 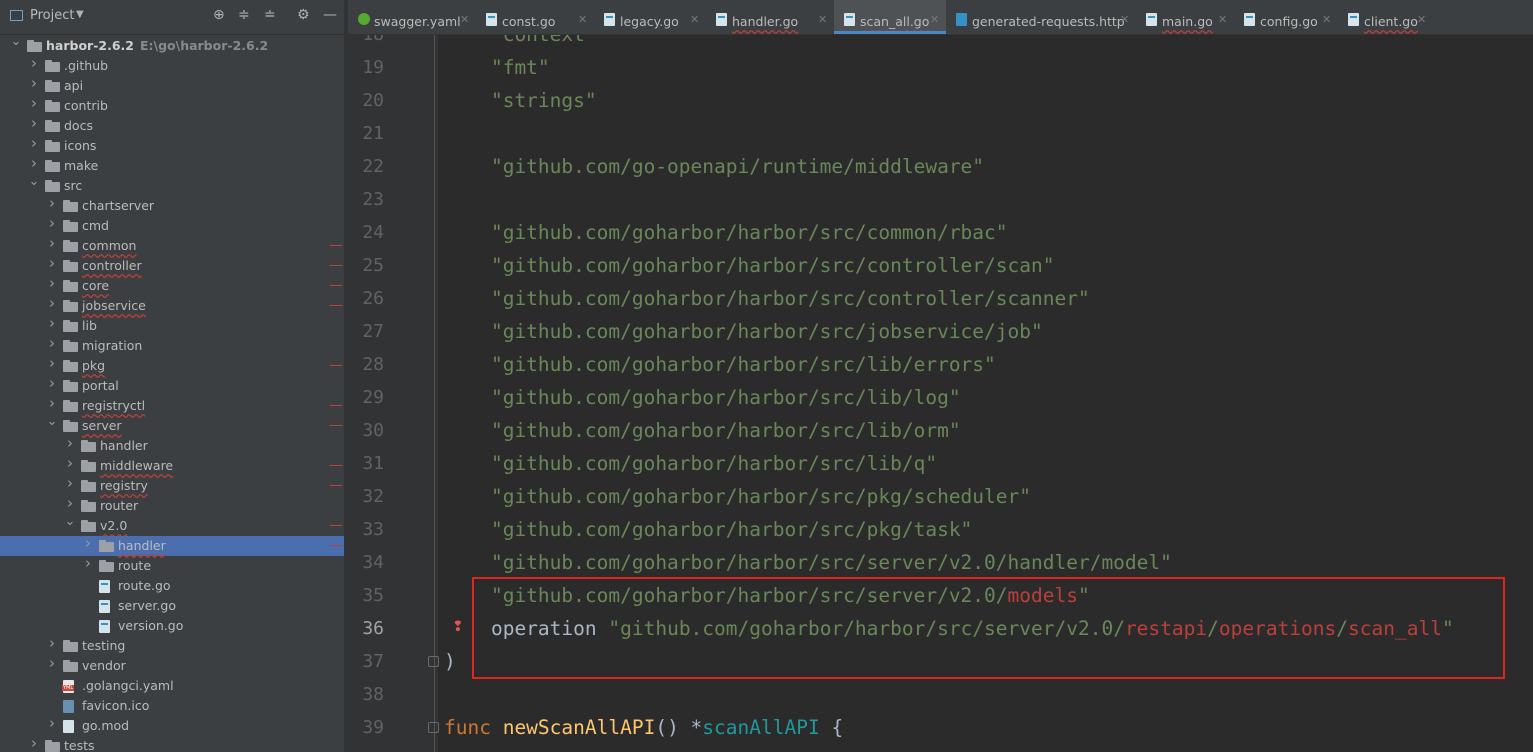 What do you see at coordinates (172, 306) in the screenshot?
I see `tree-item: › jobservice` at bounding box center [172, 306].